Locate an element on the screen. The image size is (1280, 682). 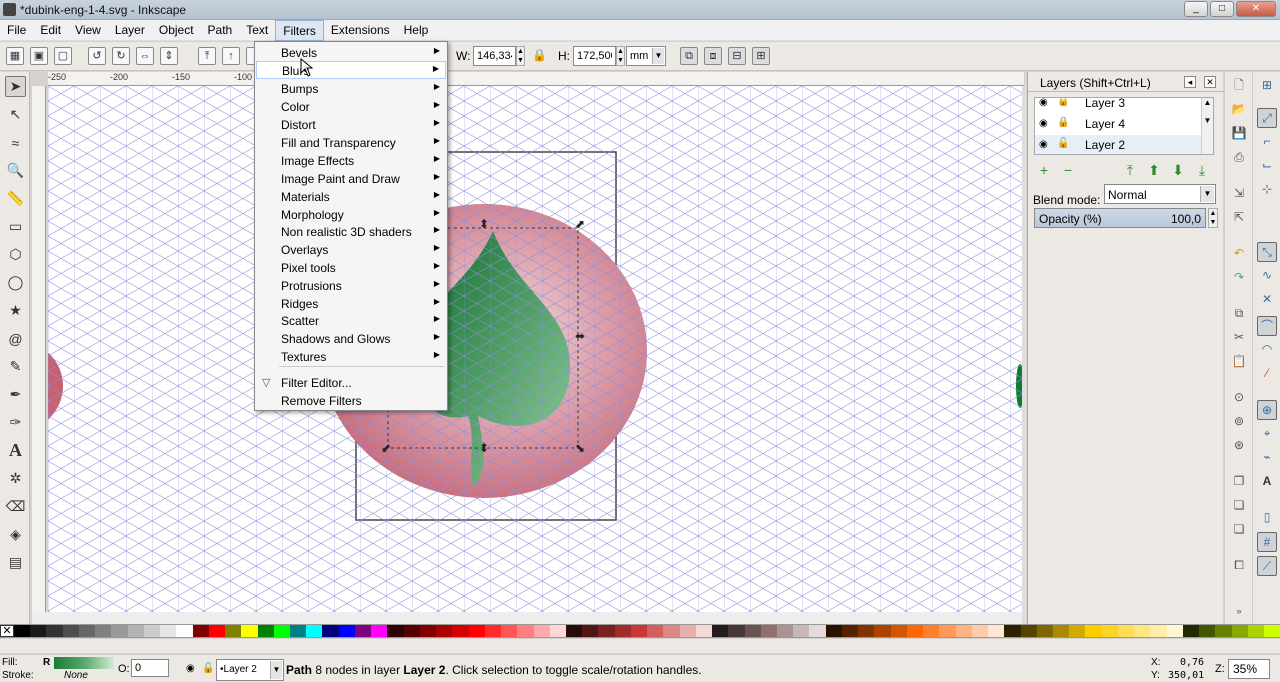
save-icon: 💾 is located at coordinates (1239, 133).